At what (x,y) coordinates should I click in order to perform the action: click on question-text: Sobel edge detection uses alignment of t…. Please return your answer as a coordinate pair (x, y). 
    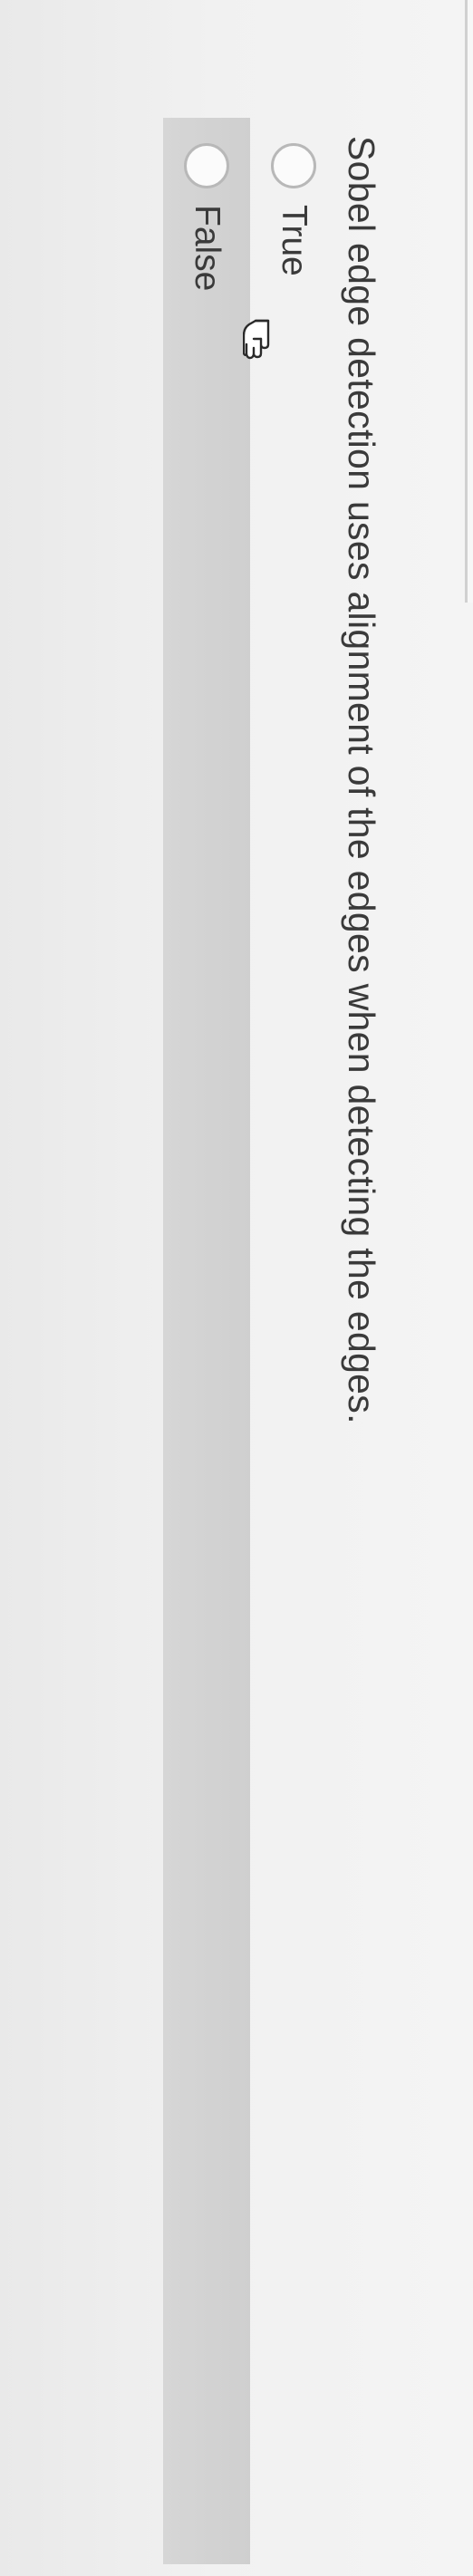
    Looking at the image, I should click on (361, 780).